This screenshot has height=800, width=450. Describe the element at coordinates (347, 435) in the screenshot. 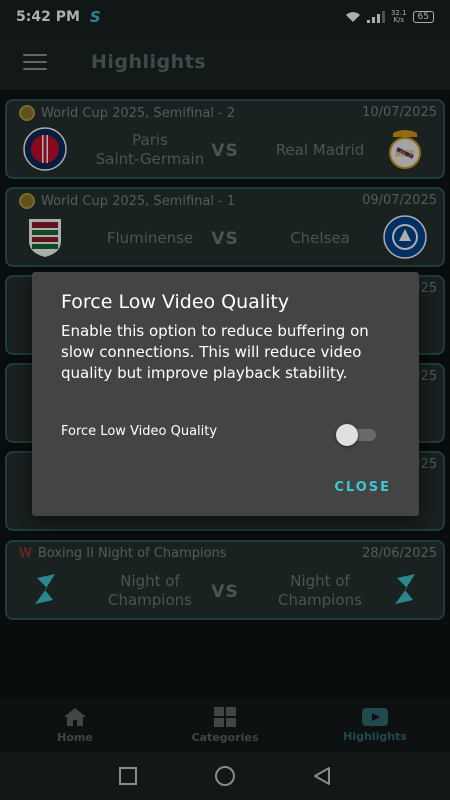

I see `toggle-thumb` at that location.